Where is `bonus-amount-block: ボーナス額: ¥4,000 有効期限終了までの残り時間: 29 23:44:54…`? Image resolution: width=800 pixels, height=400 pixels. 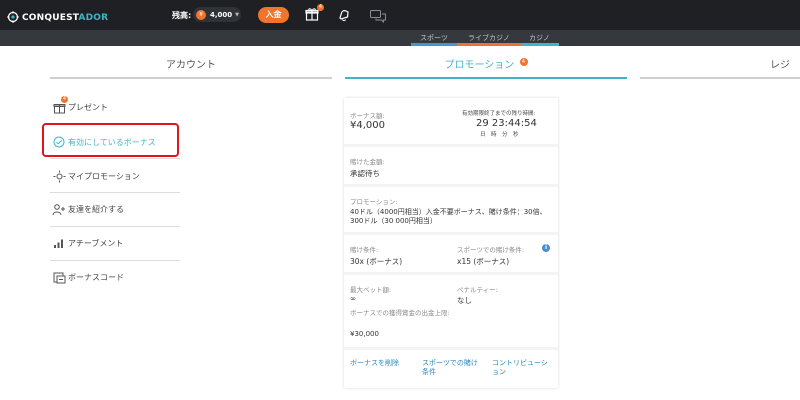 bonus-amount-block: ボーナス額: ¥4,000 有効期限終了までの残り時間: 29 23:44:54… is located at coordinates (451, 121).